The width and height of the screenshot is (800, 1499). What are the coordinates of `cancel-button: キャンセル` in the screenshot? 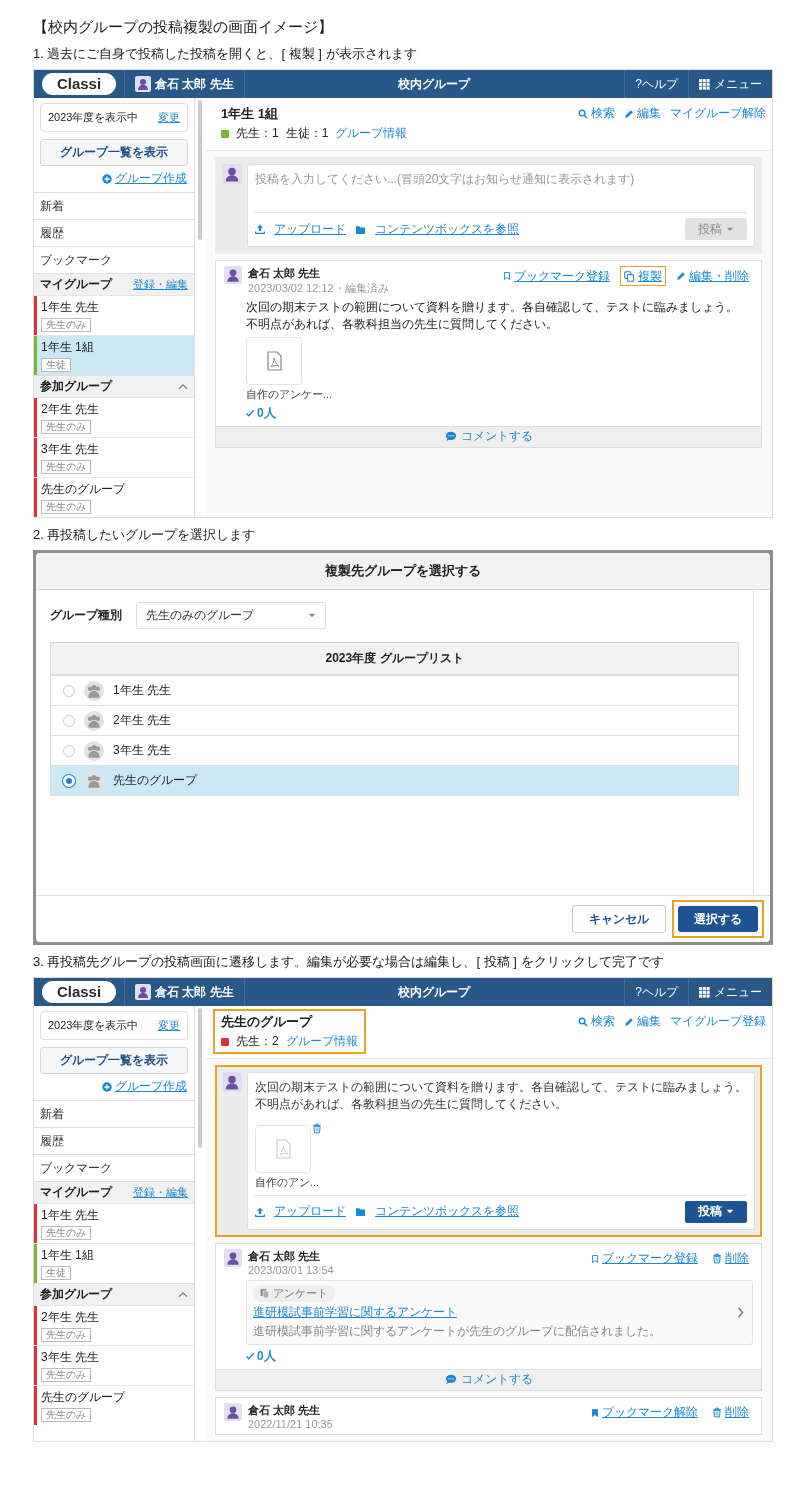 It's located at (619, 919).